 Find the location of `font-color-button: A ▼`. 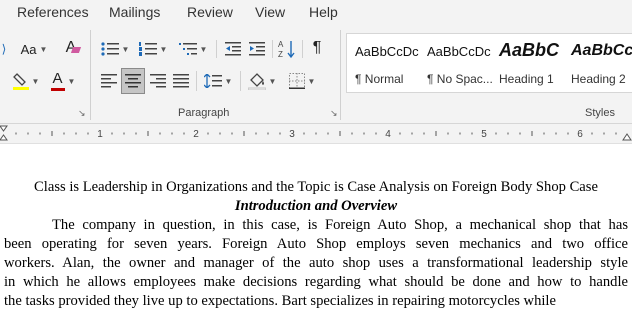

font-color-button: A ▼ is located at coordinates (63, 81).